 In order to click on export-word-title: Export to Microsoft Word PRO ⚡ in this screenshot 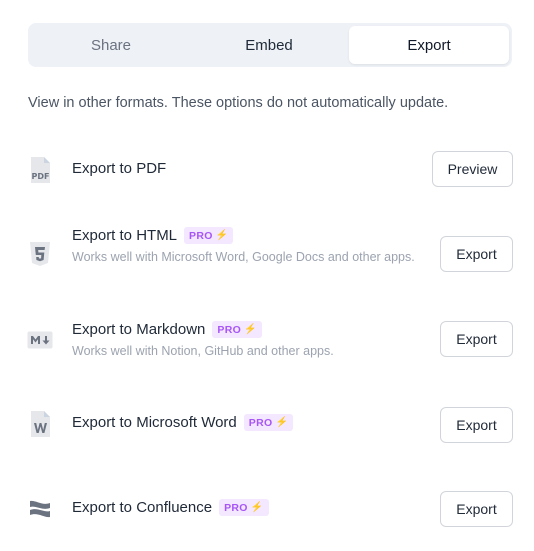, I will do `click(183, 422)`.